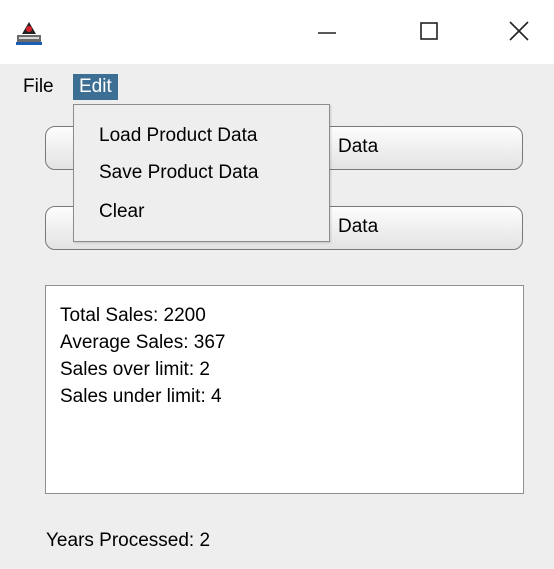 Image resolution: width=554 pixels, height=569 pixels. I want to click on sales-under-limit-line: Sales under limit: 4, so click(141, 396).